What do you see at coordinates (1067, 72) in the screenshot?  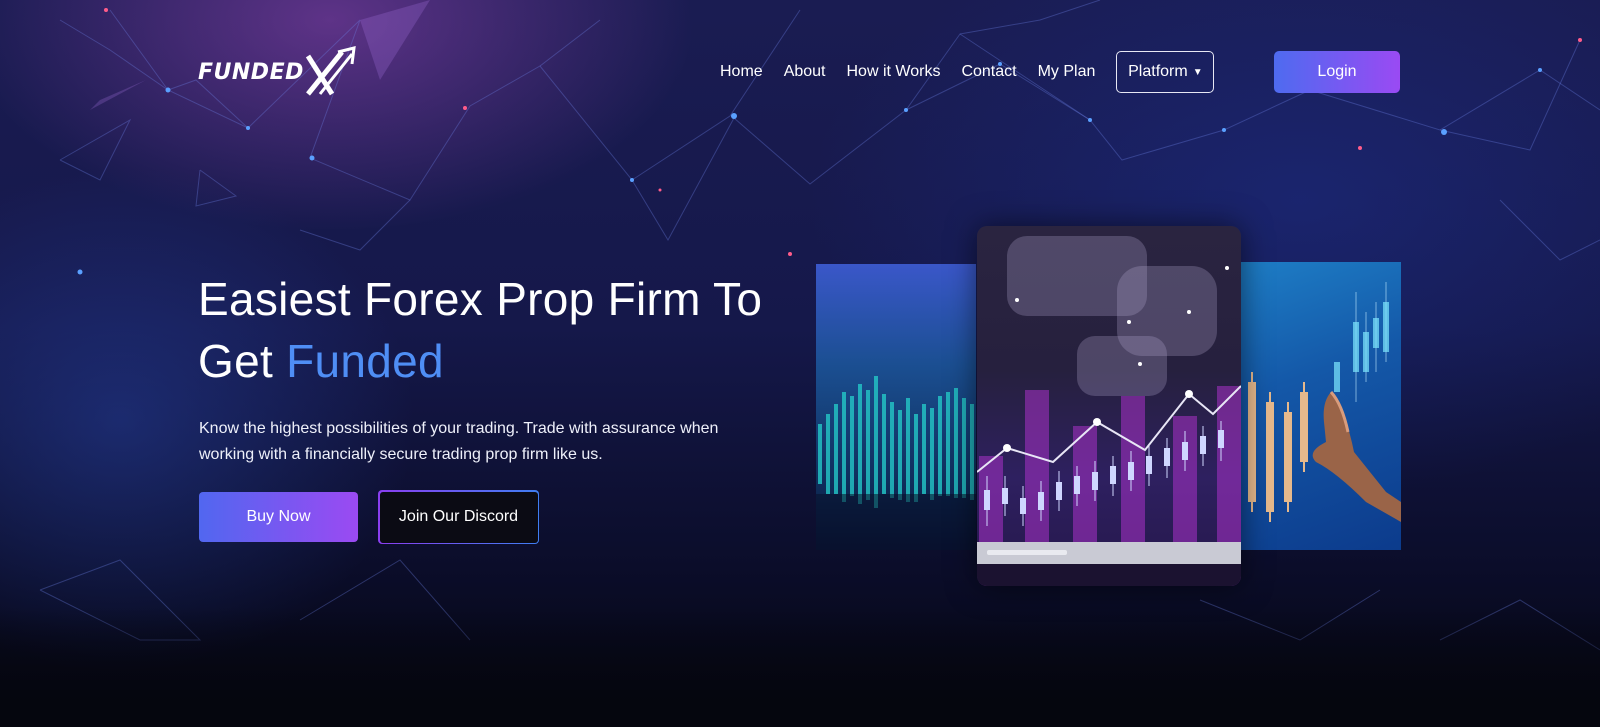 I see `nav-my-plan: My Plan` at bounding box center [1067, 72].